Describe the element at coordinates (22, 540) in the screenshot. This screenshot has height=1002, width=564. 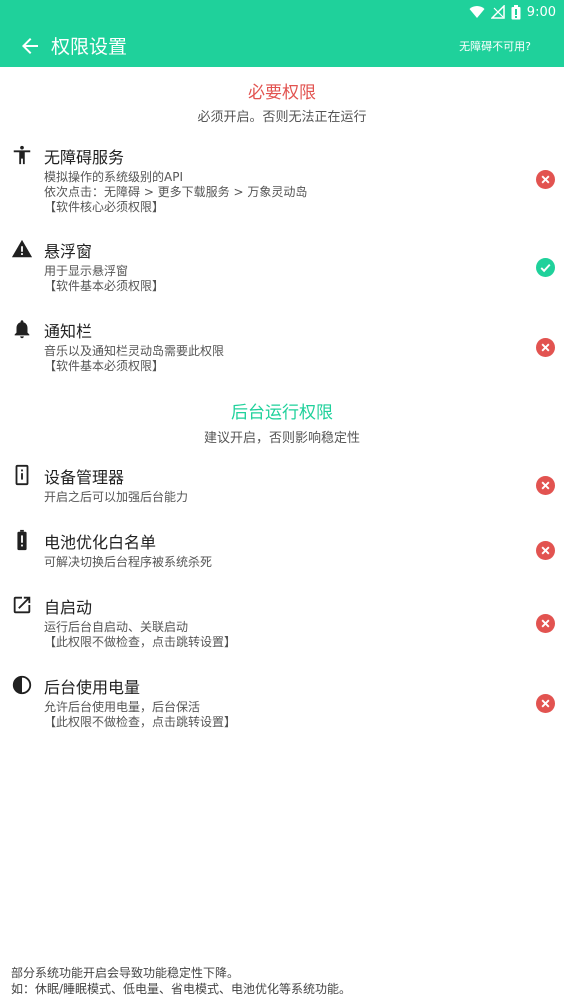
I see `battery-alert-icon` at that location.